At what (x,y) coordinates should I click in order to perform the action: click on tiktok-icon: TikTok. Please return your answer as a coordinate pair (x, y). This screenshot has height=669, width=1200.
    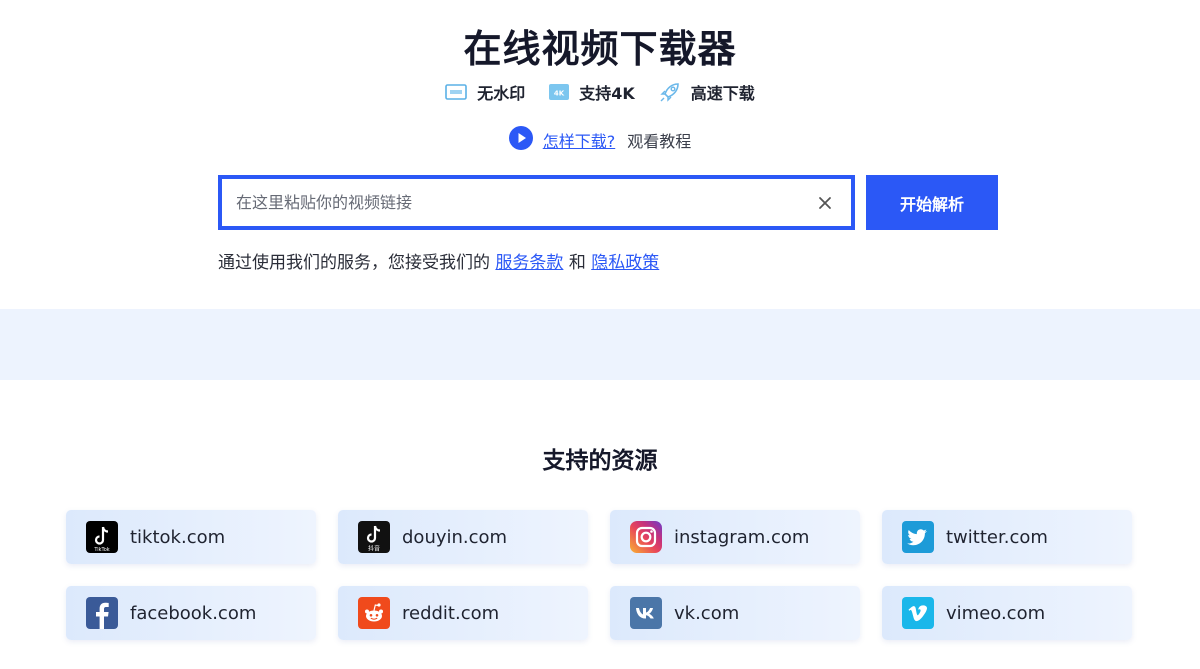
    Looking at the image, I should click on (102, 537).